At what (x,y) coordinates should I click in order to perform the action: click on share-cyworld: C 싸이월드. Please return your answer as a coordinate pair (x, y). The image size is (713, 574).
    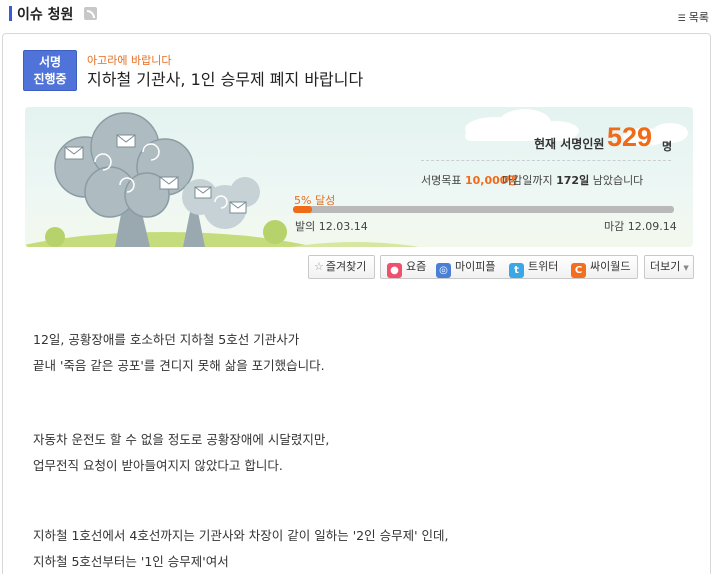
    Looking at the image, I should click on (600, 267).